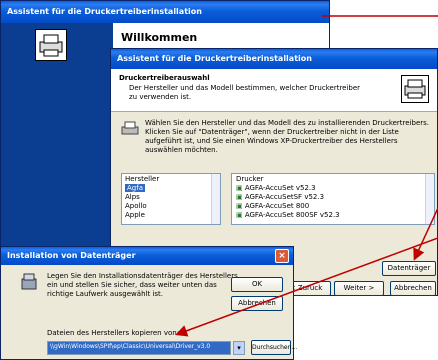 The height and width of the screenshot is (360, 438). I want to click on install-dialog-title: Installation von Datenträger, so click(71, 255).